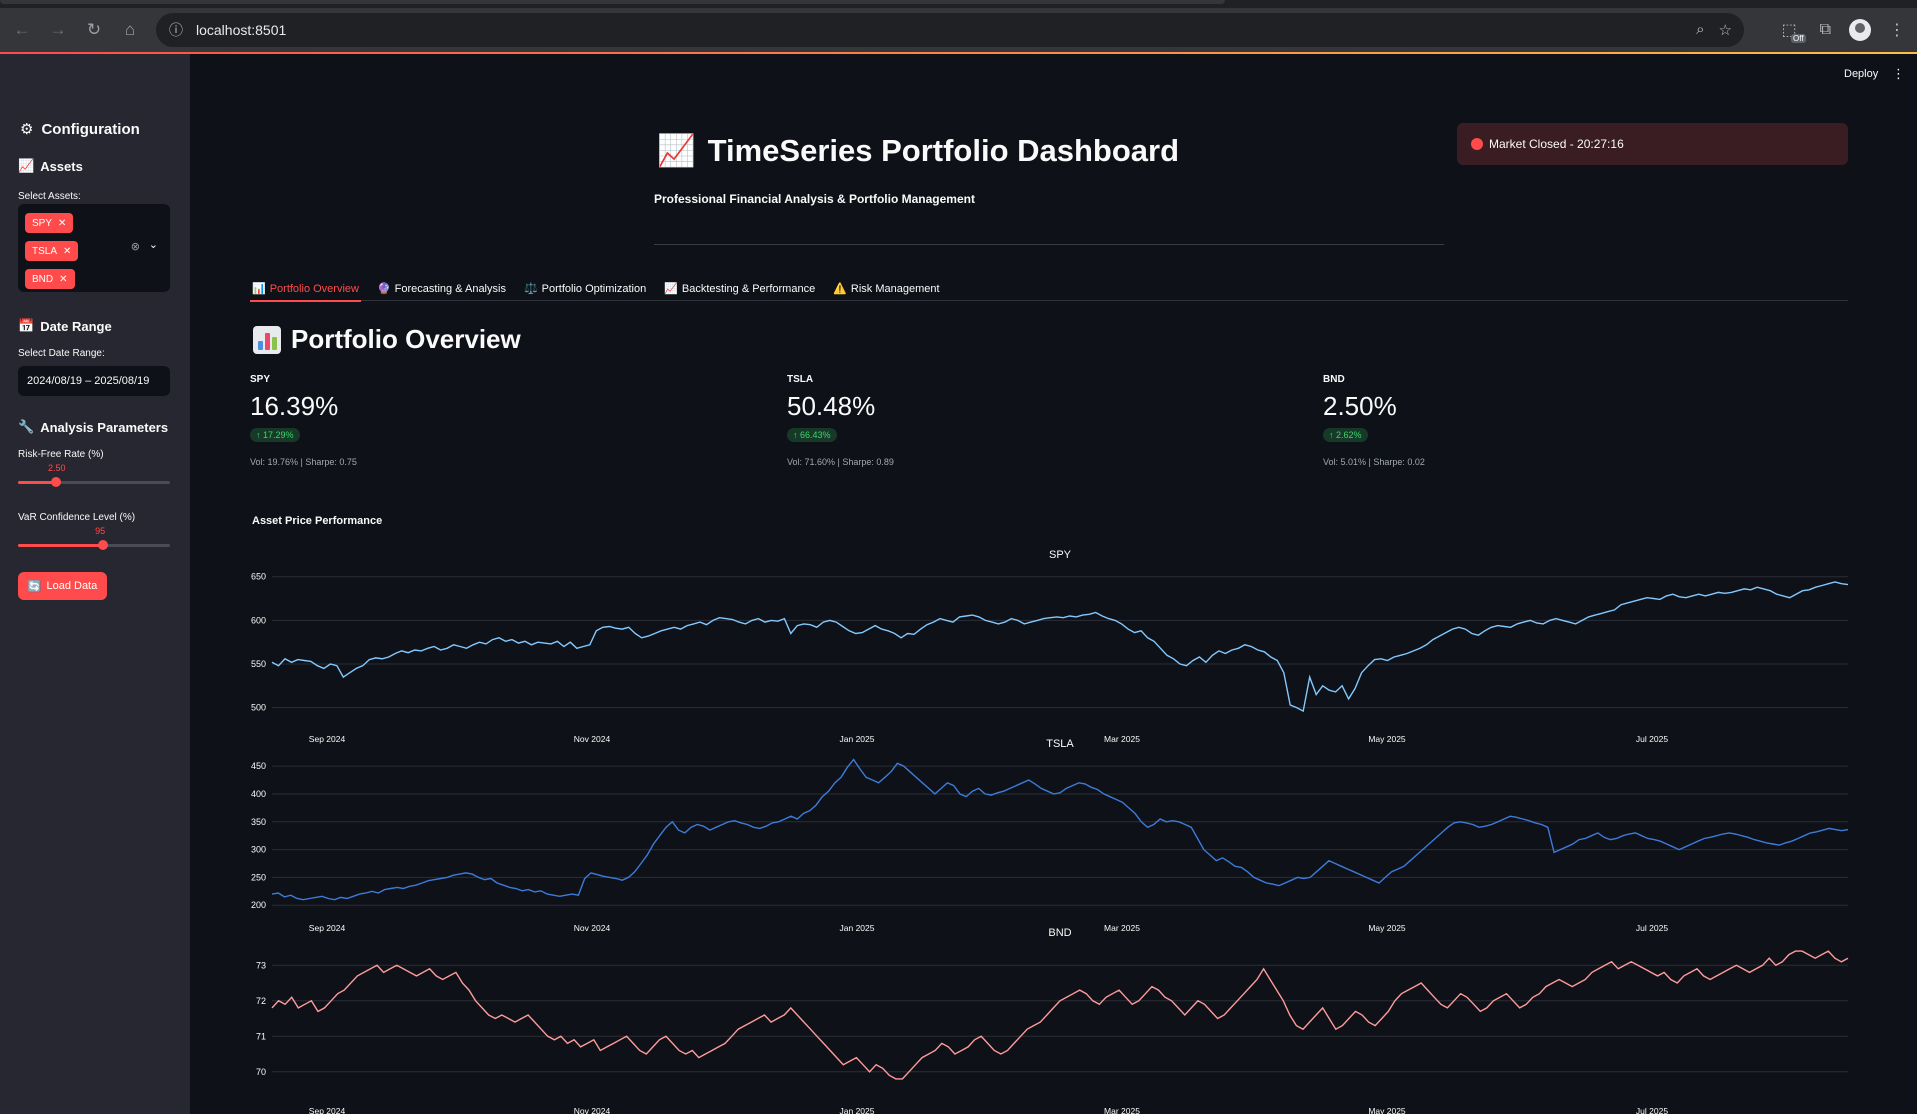 This screenshot has width=1917, height=1114. What do you see at coordinates (258, 877) in the screenshot?
I see `y-tick-label: 250` at bounding box center [258, 877].